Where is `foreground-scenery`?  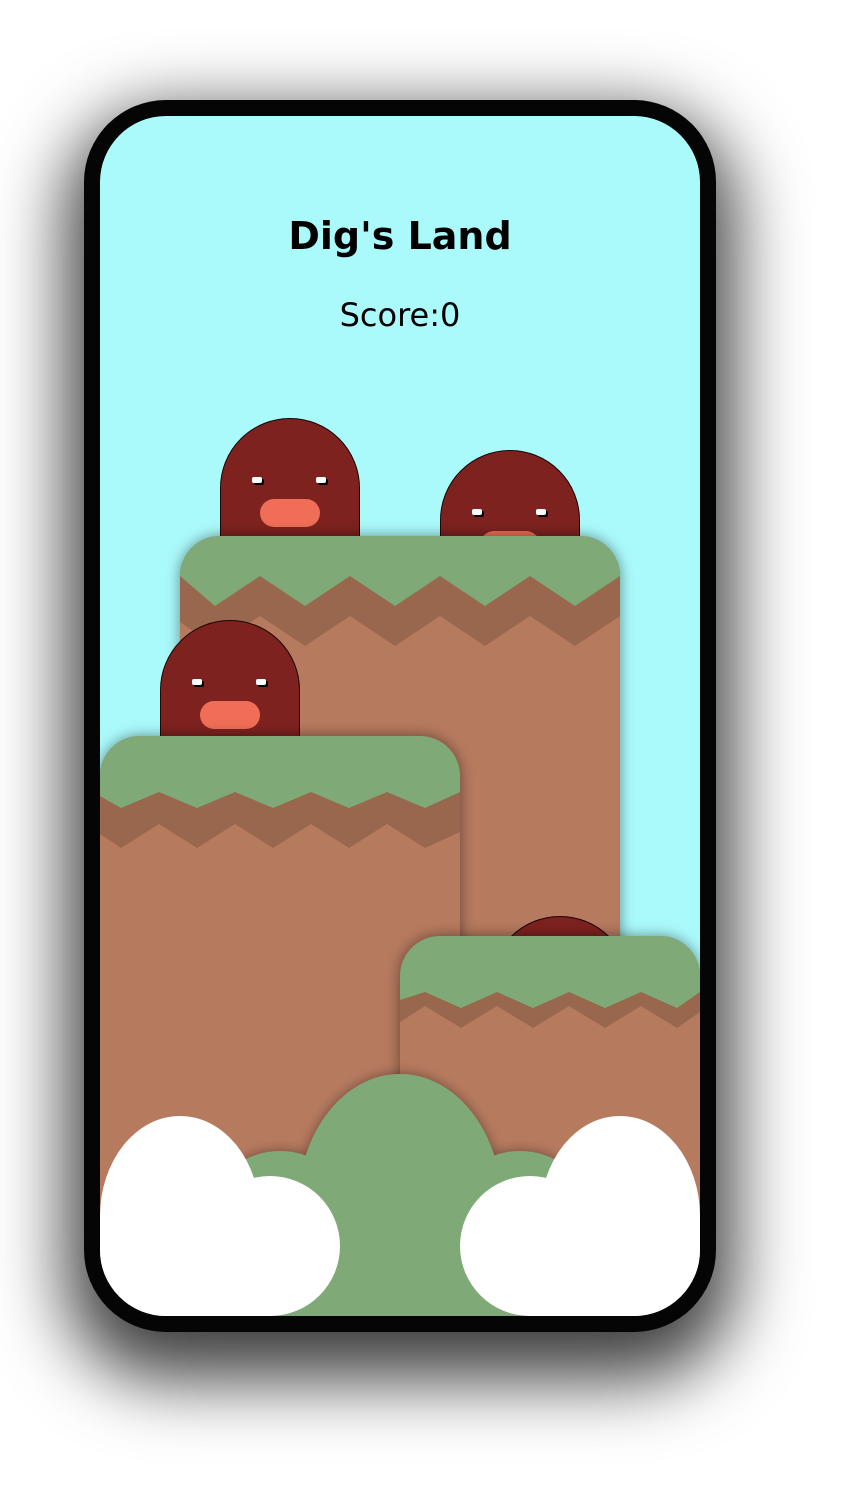 foreground-scenery is located at coordinates (400, 1195).